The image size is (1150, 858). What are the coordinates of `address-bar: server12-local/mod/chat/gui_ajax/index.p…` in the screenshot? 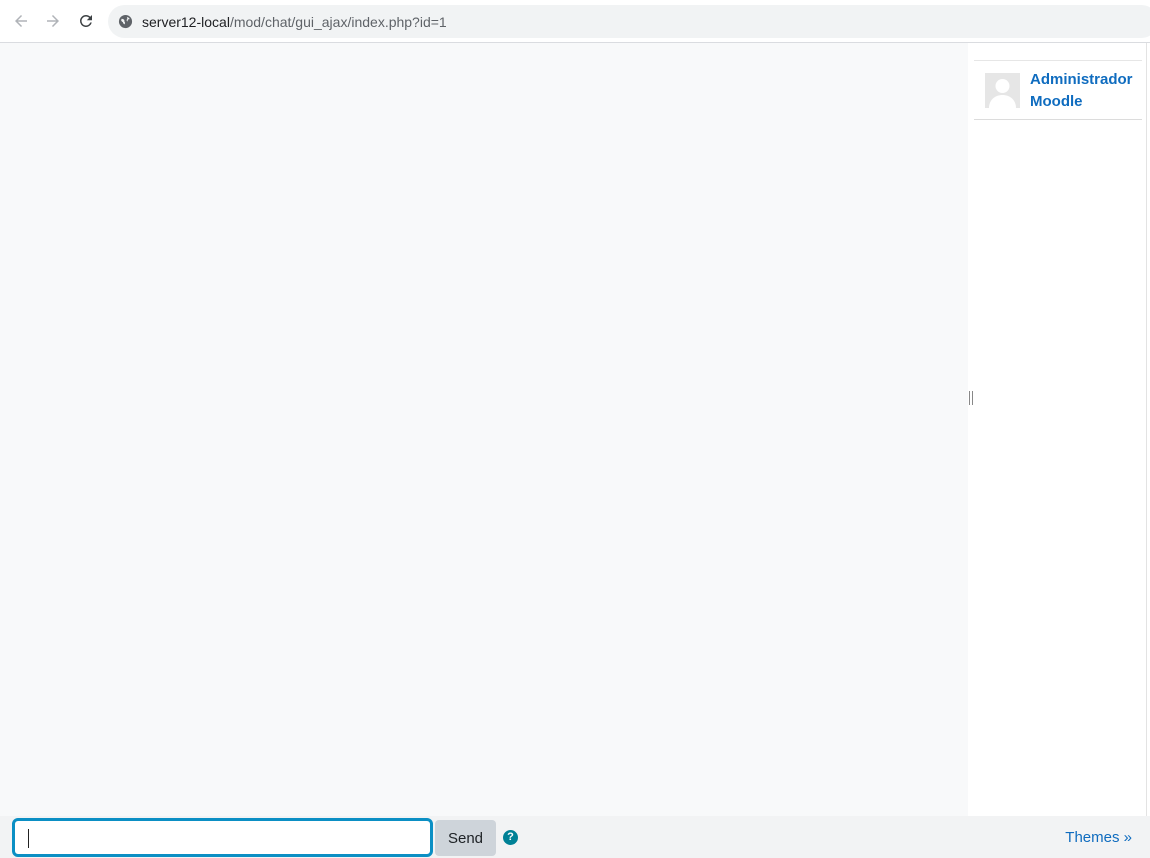 It's located at (629, 21).